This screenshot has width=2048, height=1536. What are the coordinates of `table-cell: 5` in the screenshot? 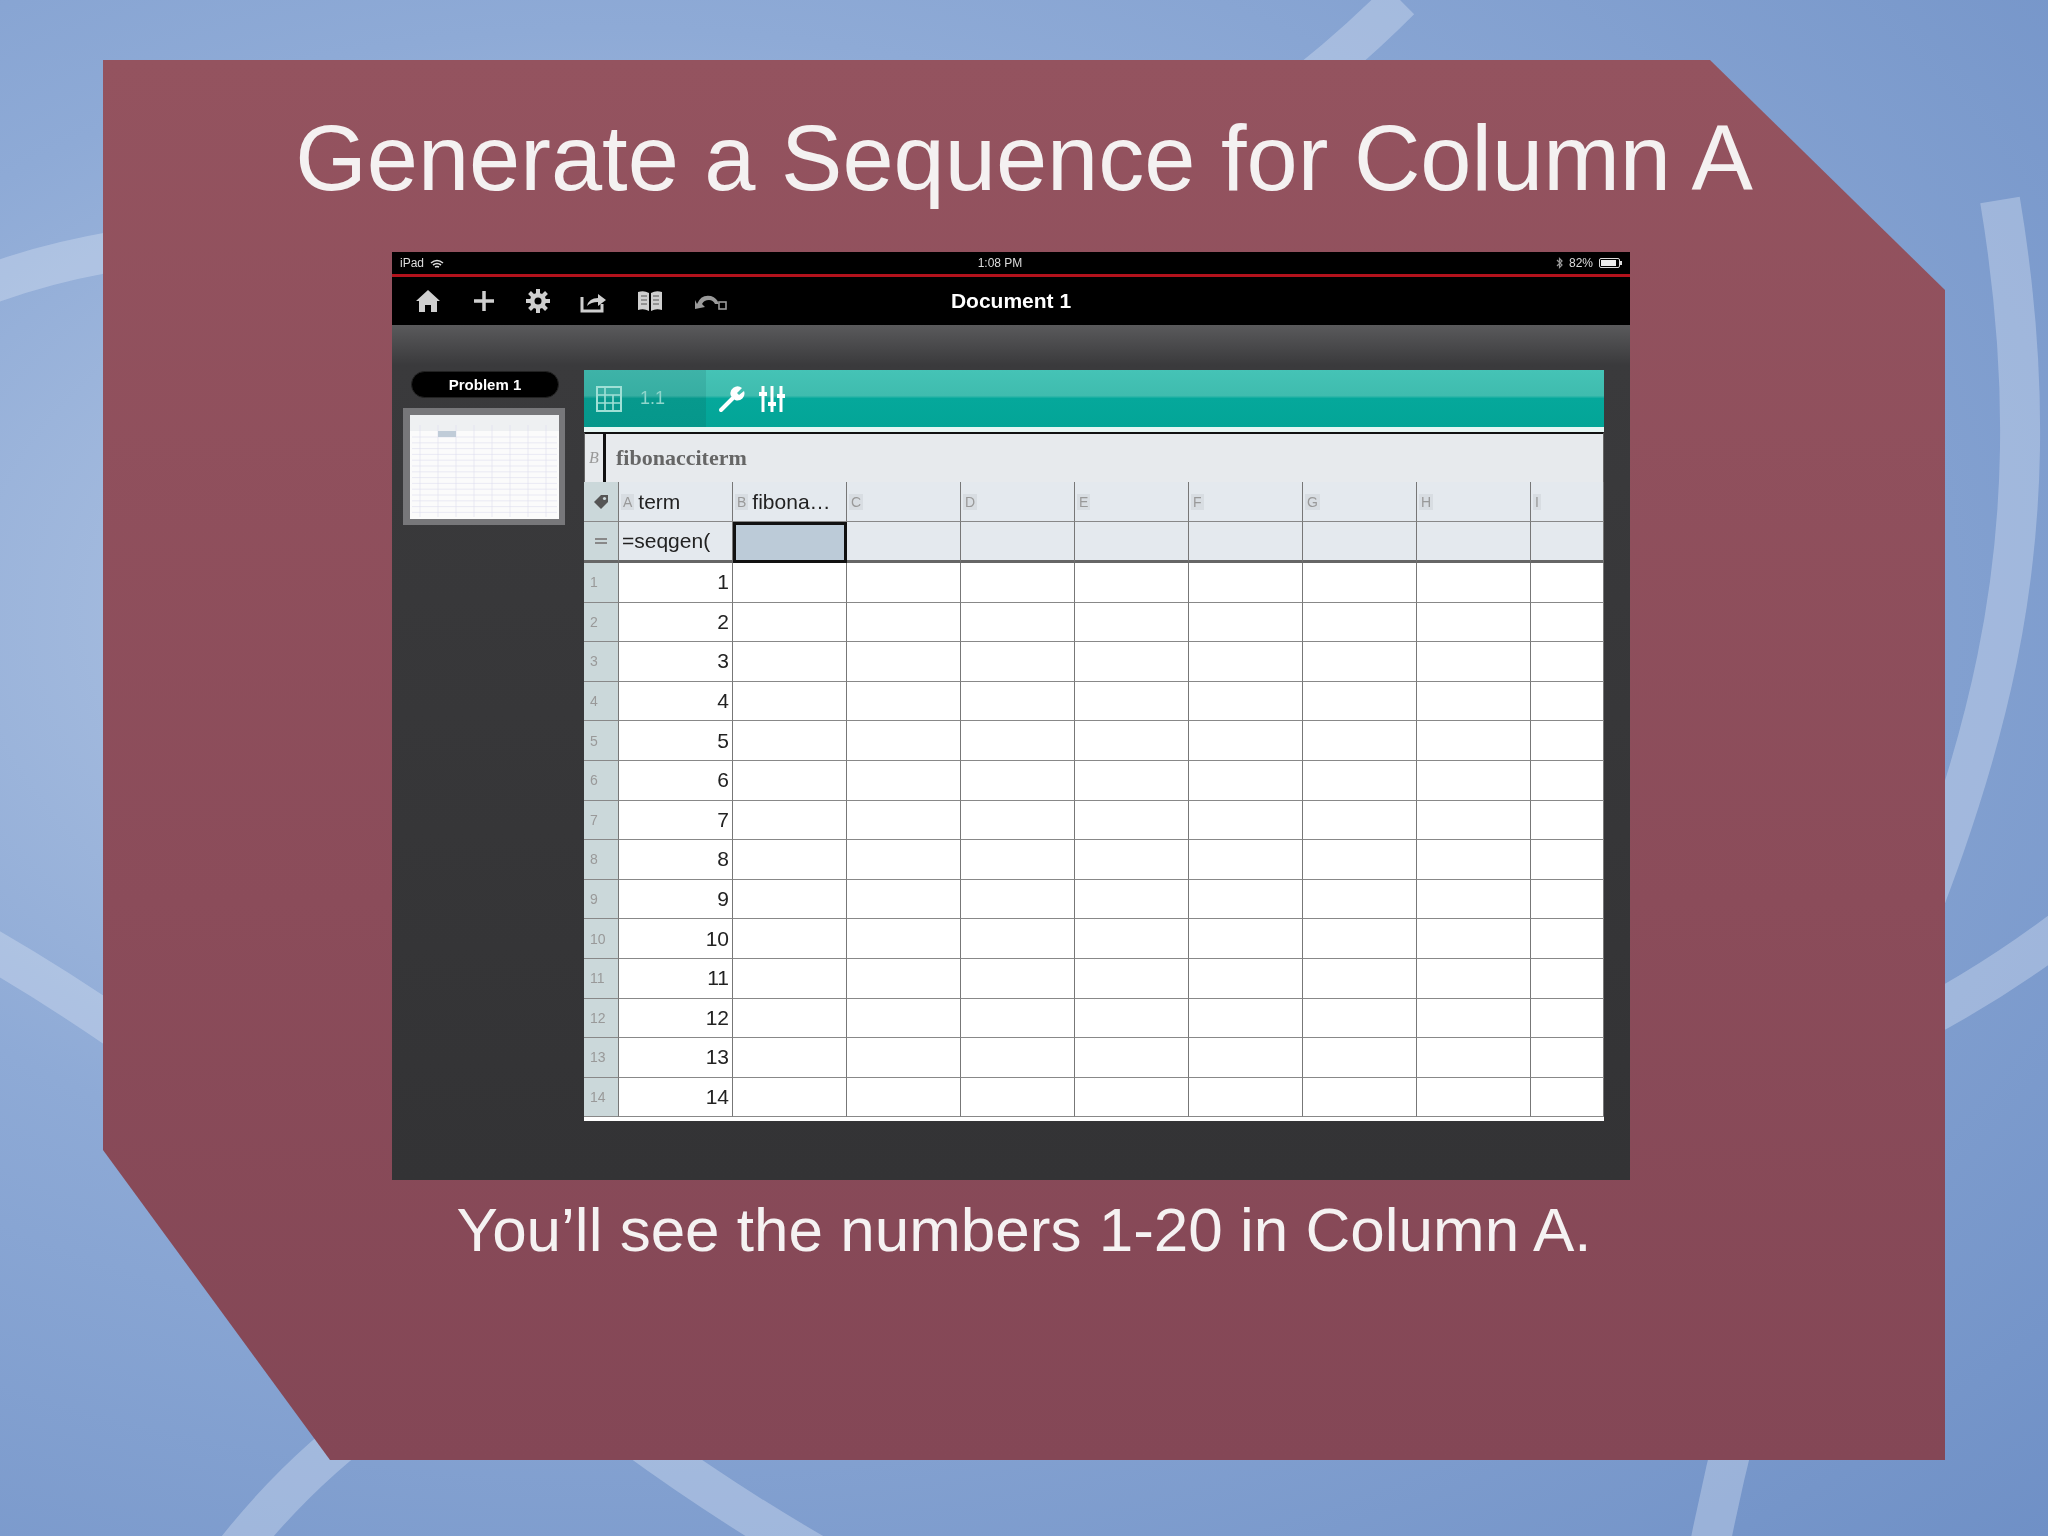 It's located at (676, 741).